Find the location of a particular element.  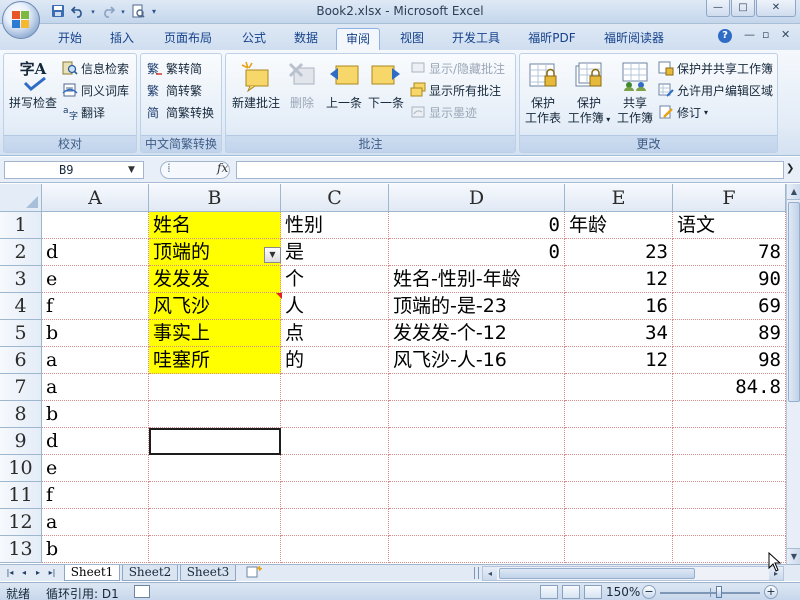

column-header-c: C is located at coordinates (335, 198).